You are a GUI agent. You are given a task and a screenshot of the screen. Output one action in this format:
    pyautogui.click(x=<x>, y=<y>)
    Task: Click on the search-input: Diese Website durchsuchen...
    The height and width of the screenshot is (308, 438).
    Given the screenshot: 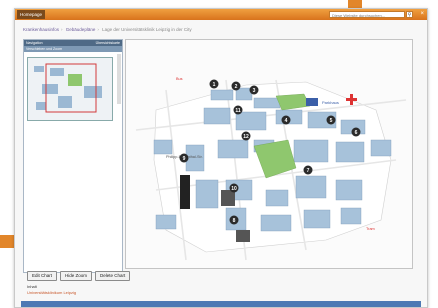 What is the action you would take?
    pyautogui.click(x=367, y=14)
    